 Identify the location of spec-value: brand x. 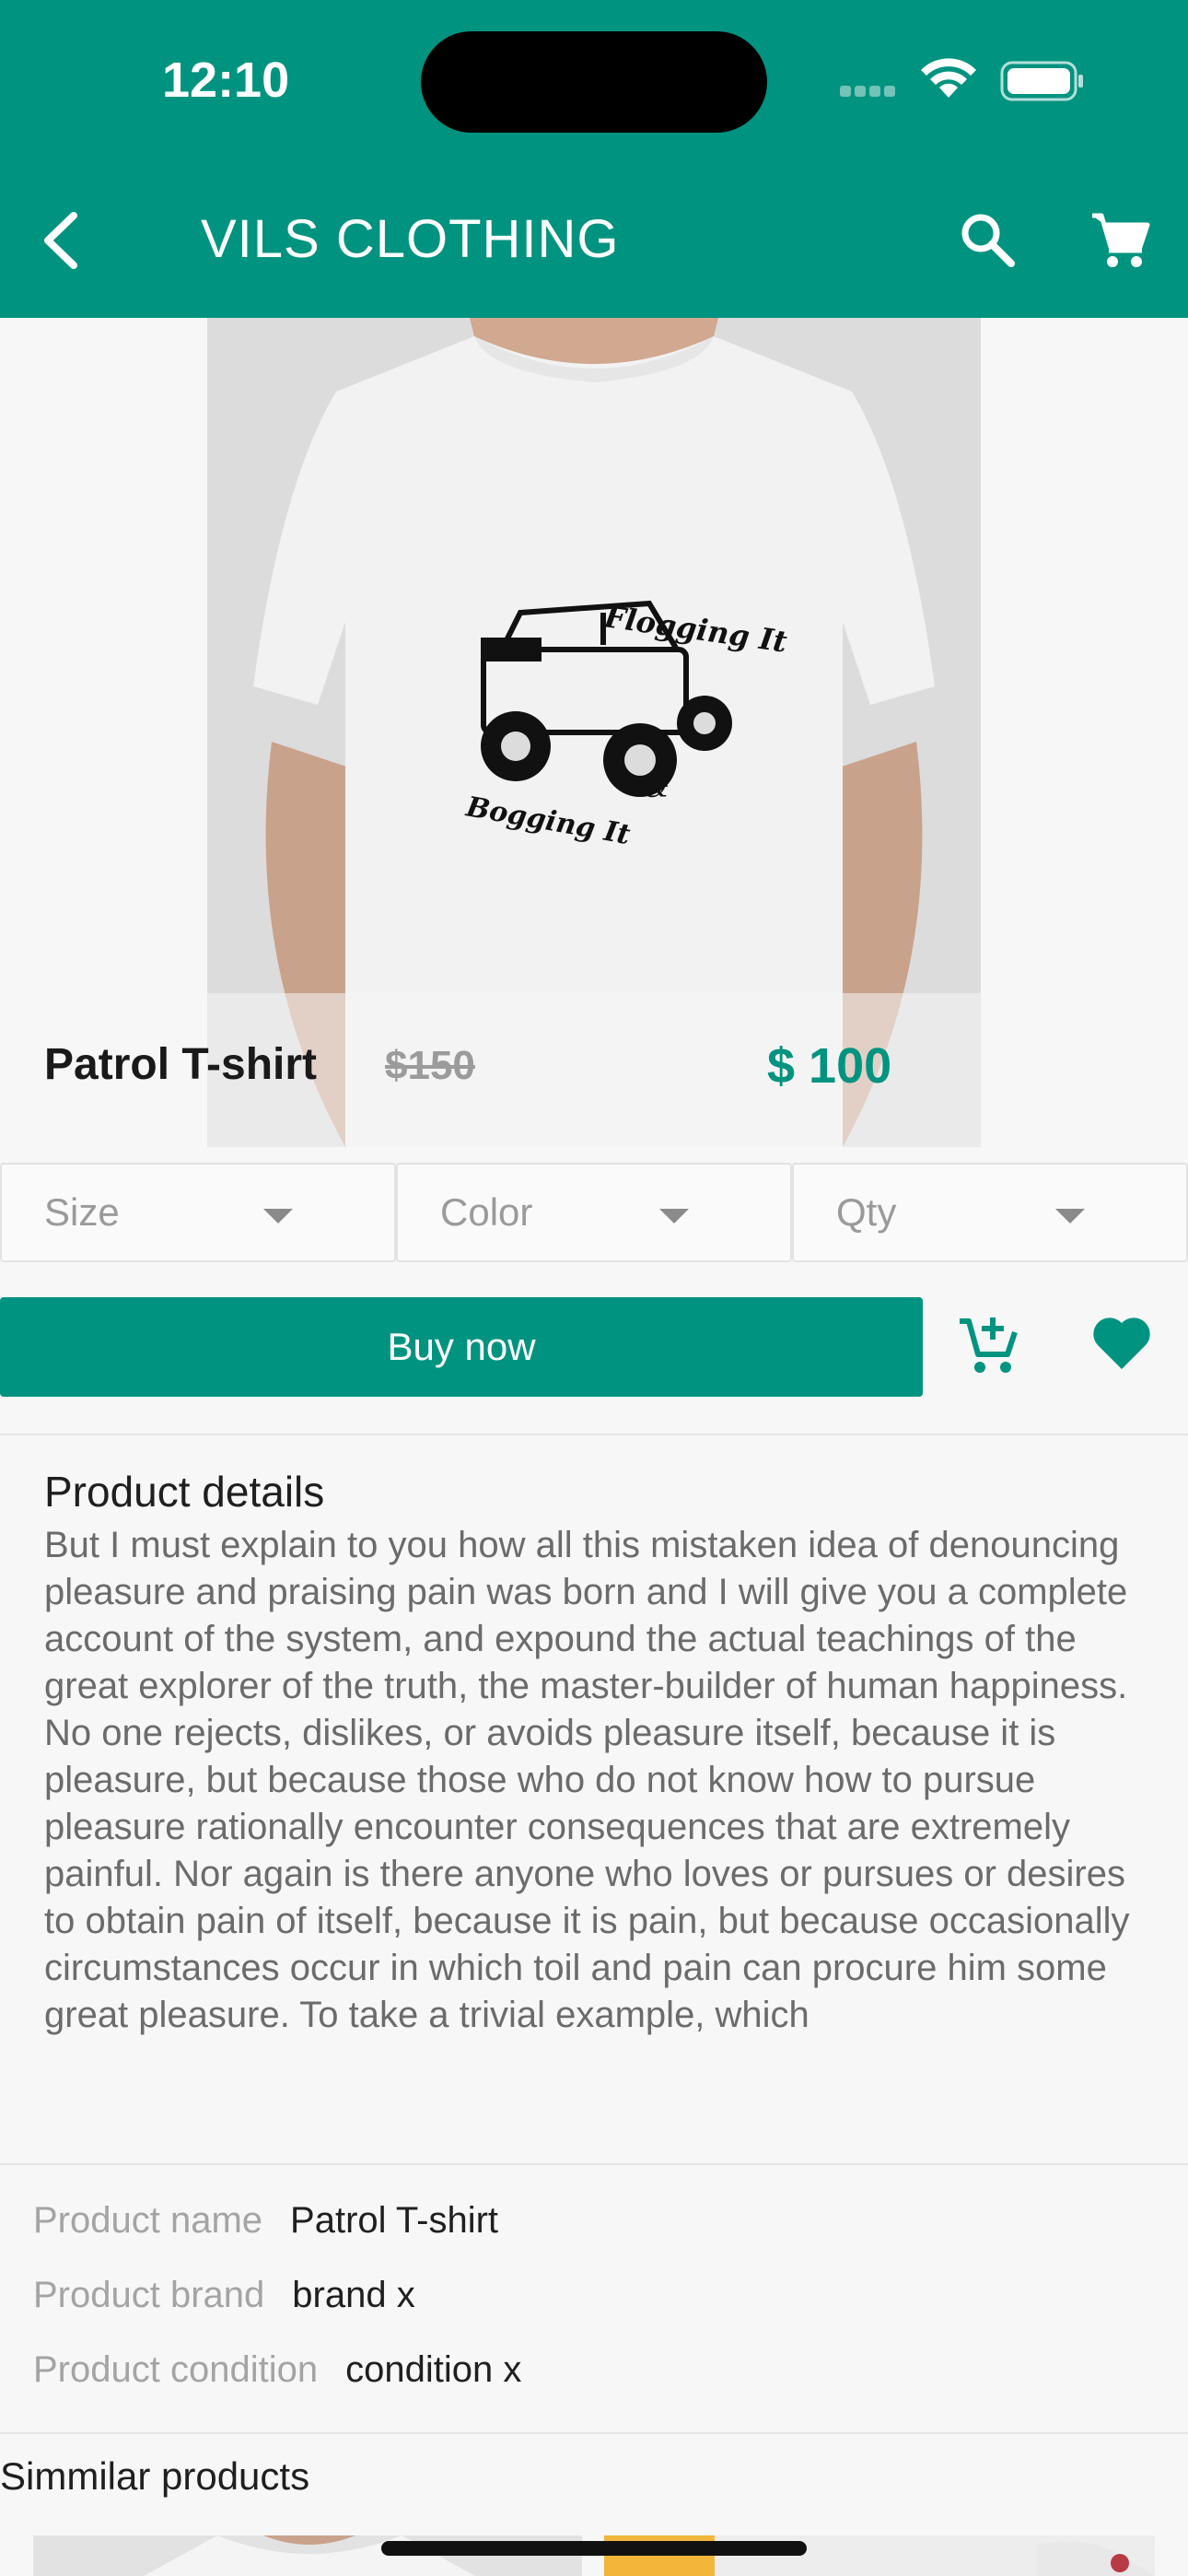
(353, 2295).